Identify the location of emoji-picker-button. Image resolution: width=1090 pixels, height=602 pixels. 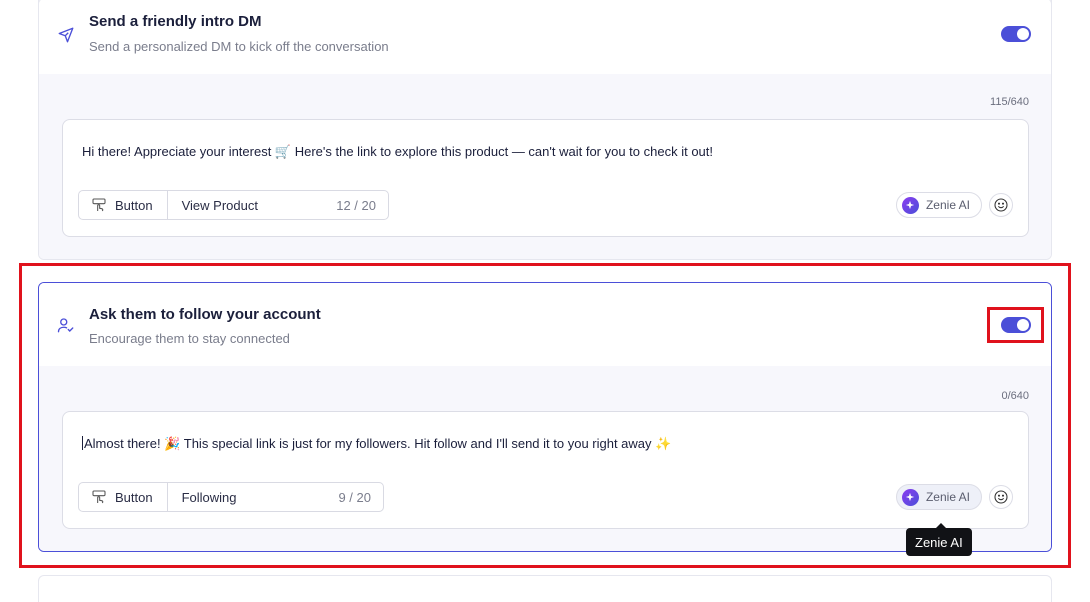
(1001, 205).